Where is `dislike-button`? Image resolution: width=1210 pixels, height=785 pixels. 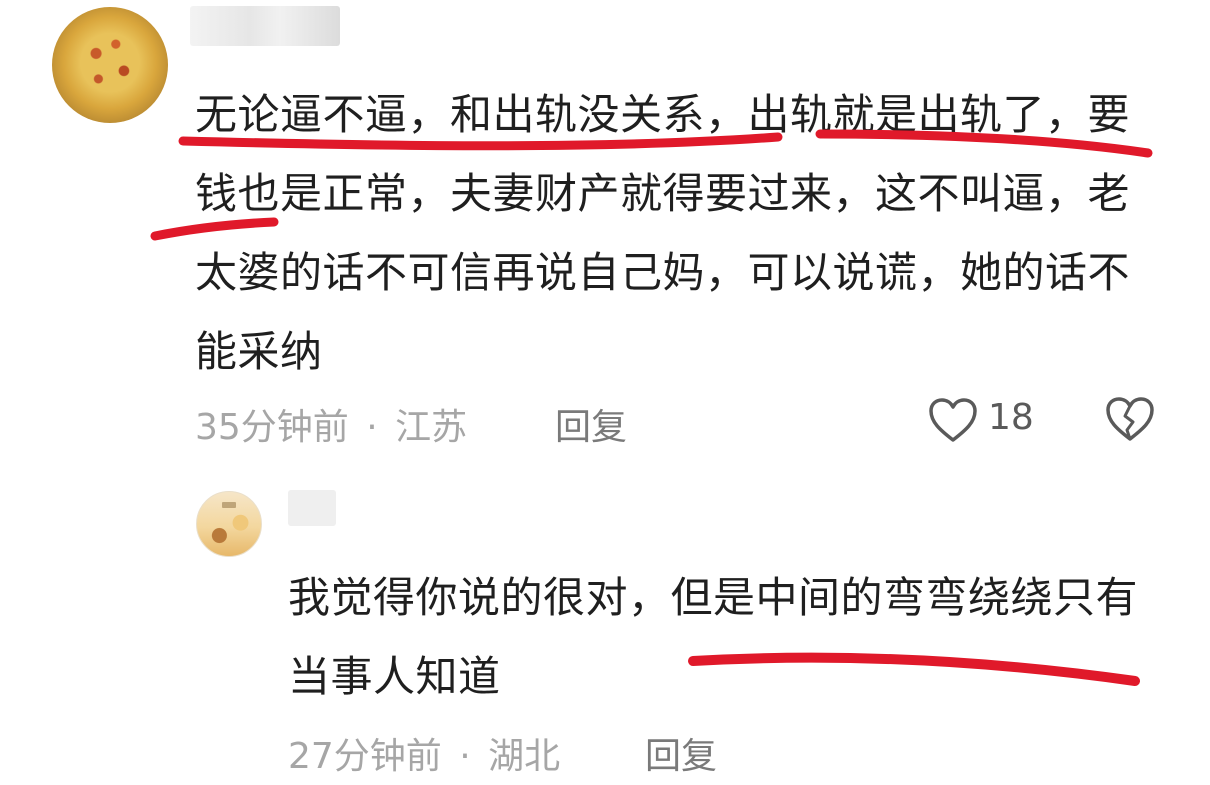
dislike-button is located at coordinates (1131, 421).